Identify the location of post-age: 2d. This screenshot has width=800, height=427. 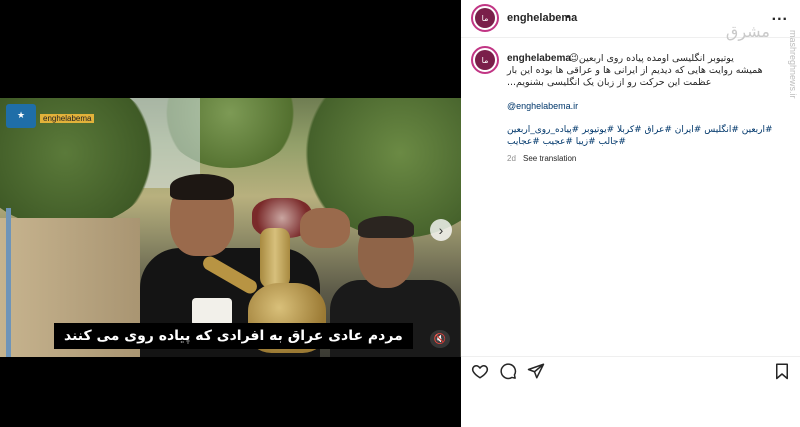
(511, 158).